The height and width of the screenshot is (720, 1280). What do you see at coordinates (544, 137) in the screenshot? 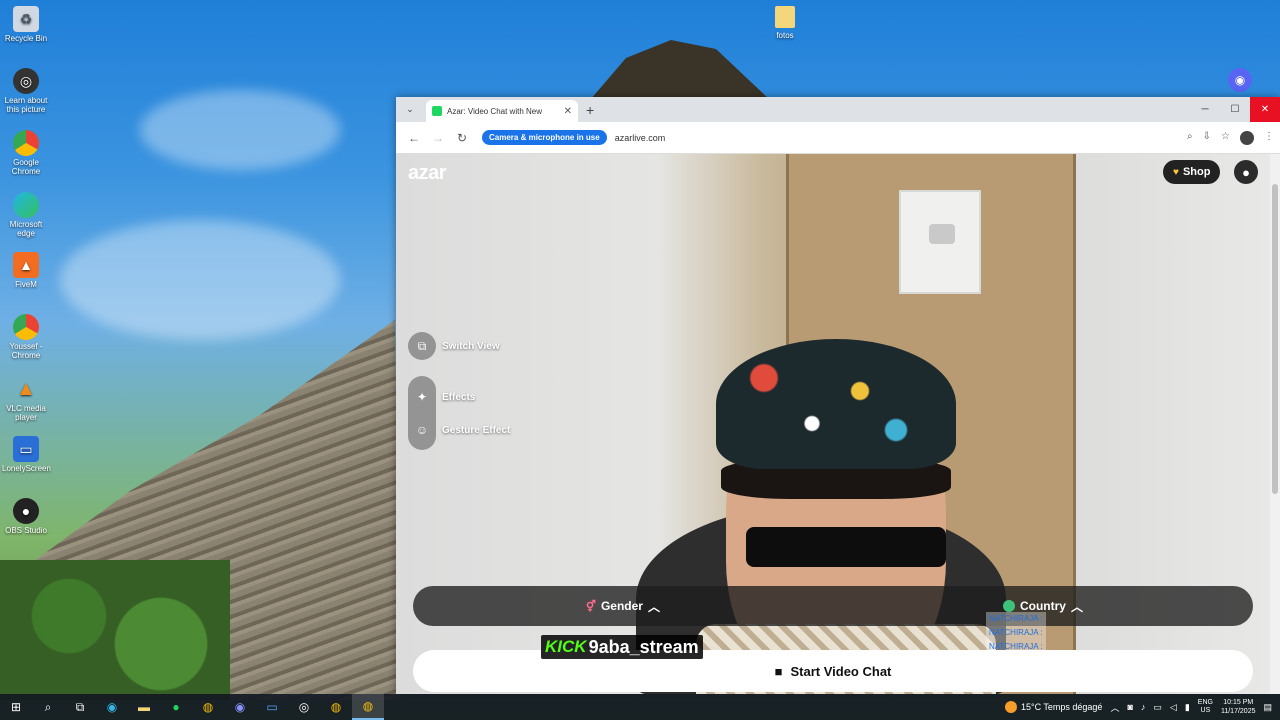
I see `camera-in-use-badge: Camera & microphone in use` at bounding box center [544, 137].